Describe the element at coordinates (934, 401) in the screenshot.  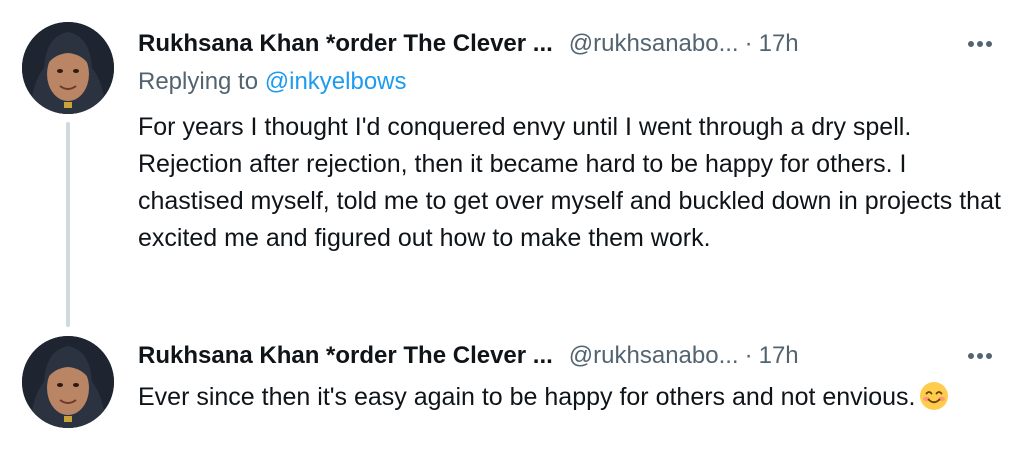
I see `smiling-face-emoji-icon` at that location.